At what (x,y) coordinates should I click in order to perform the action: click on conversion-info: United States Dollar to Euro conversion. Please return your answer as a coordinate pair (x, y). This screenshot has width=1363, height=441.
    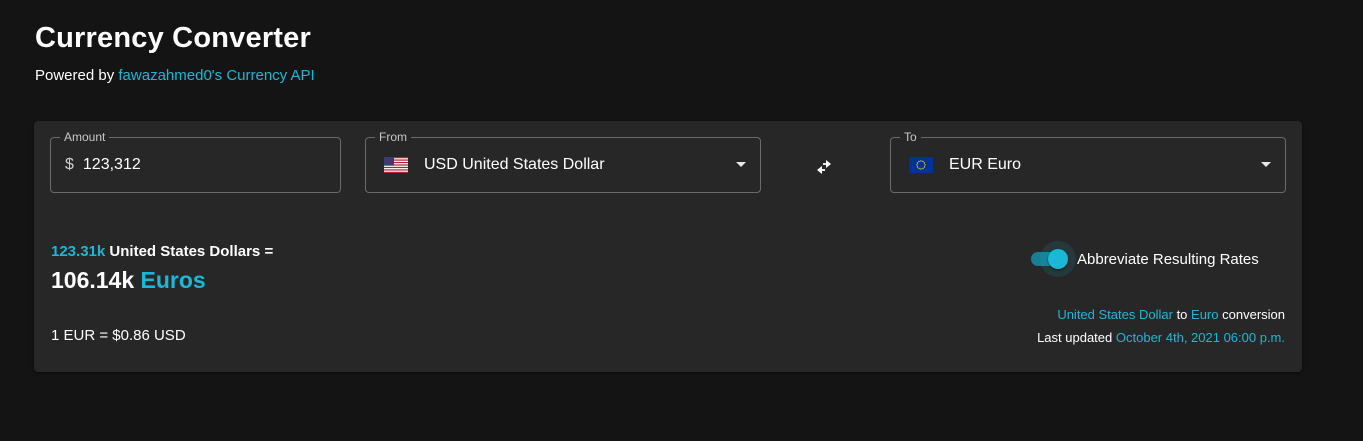
    Looking at the image, I should click on (1171, 314).